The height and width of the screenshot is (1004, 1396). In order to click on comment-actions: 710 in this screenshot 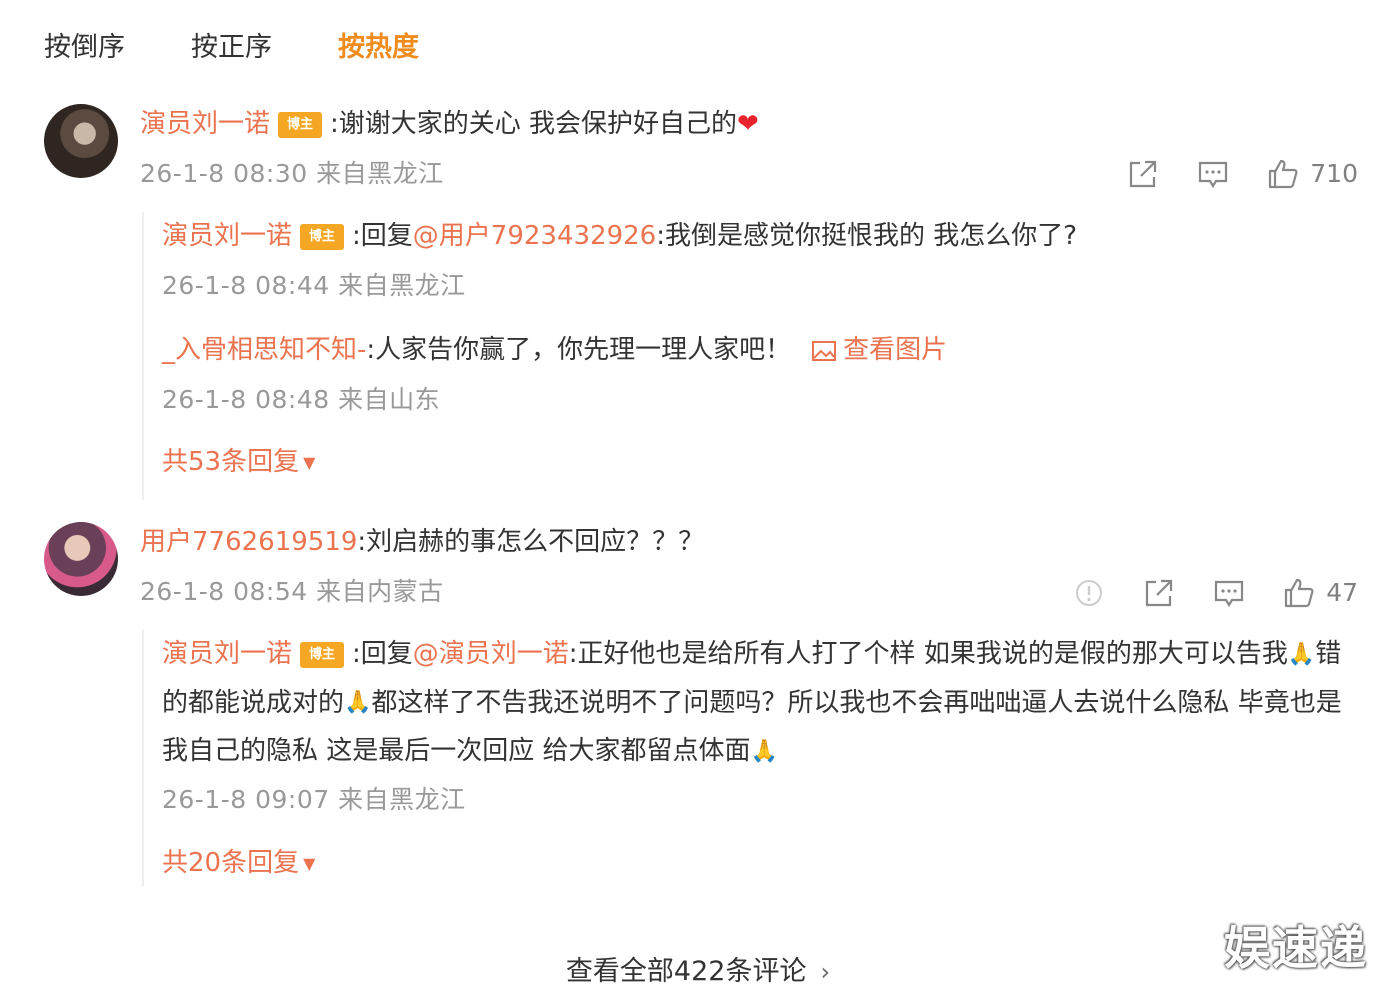, I will do `click(1224, 174)`.